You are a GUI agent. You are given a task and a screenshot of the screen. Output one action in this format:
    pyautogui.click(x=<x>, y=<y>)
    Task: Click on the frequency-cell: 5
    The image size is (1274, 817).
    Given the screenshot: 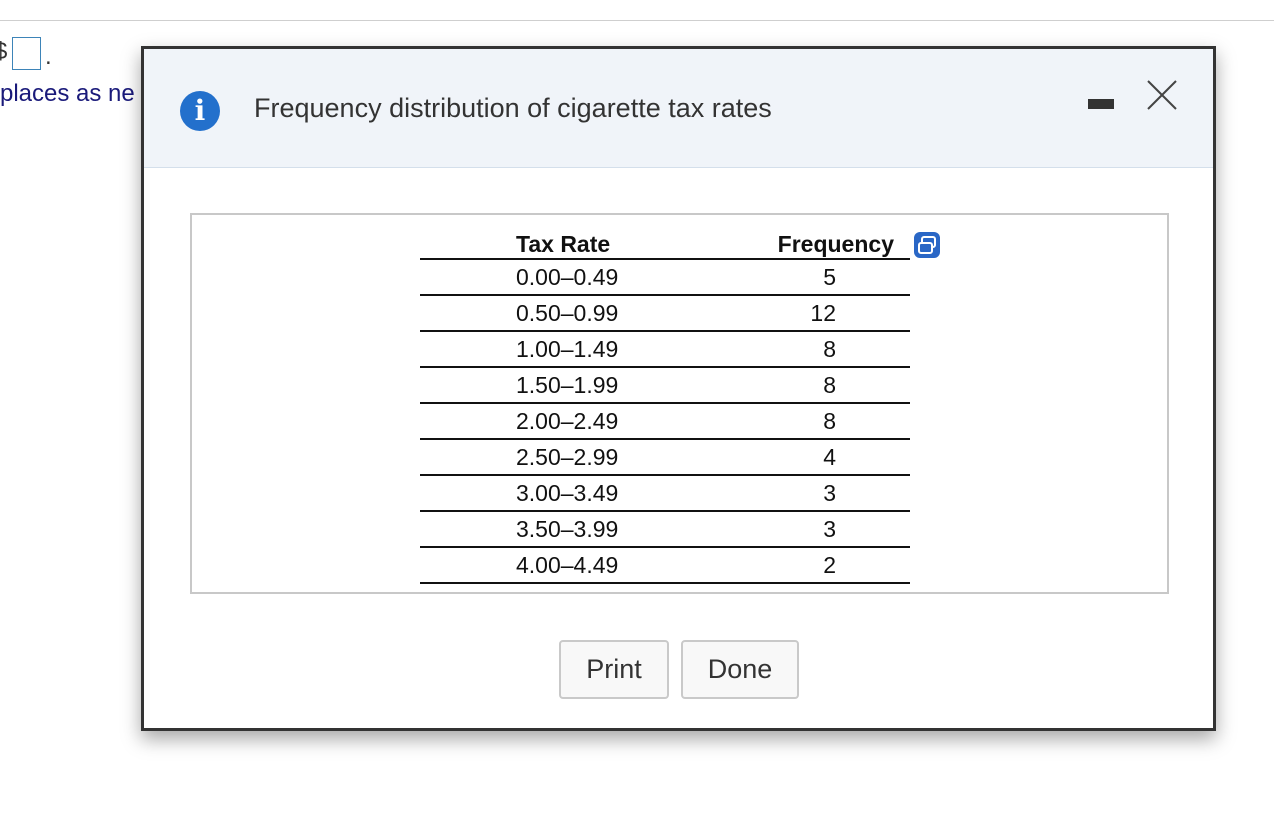 What is the action you would take?
    pyautogui.click(x=835, y=277)
    